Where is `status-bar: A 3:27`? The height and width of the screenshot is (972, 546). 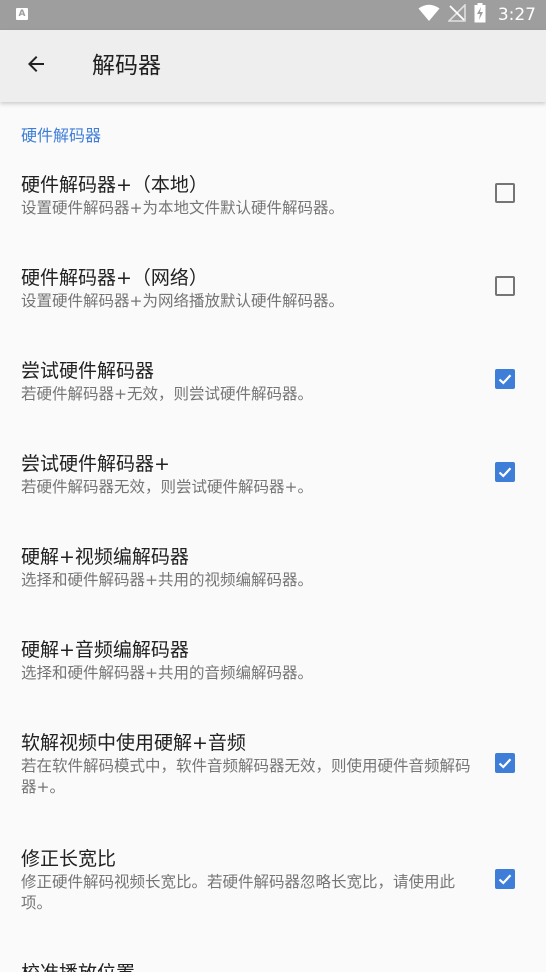 status-bar: A 3:27 is located at coordinates (273, 15).